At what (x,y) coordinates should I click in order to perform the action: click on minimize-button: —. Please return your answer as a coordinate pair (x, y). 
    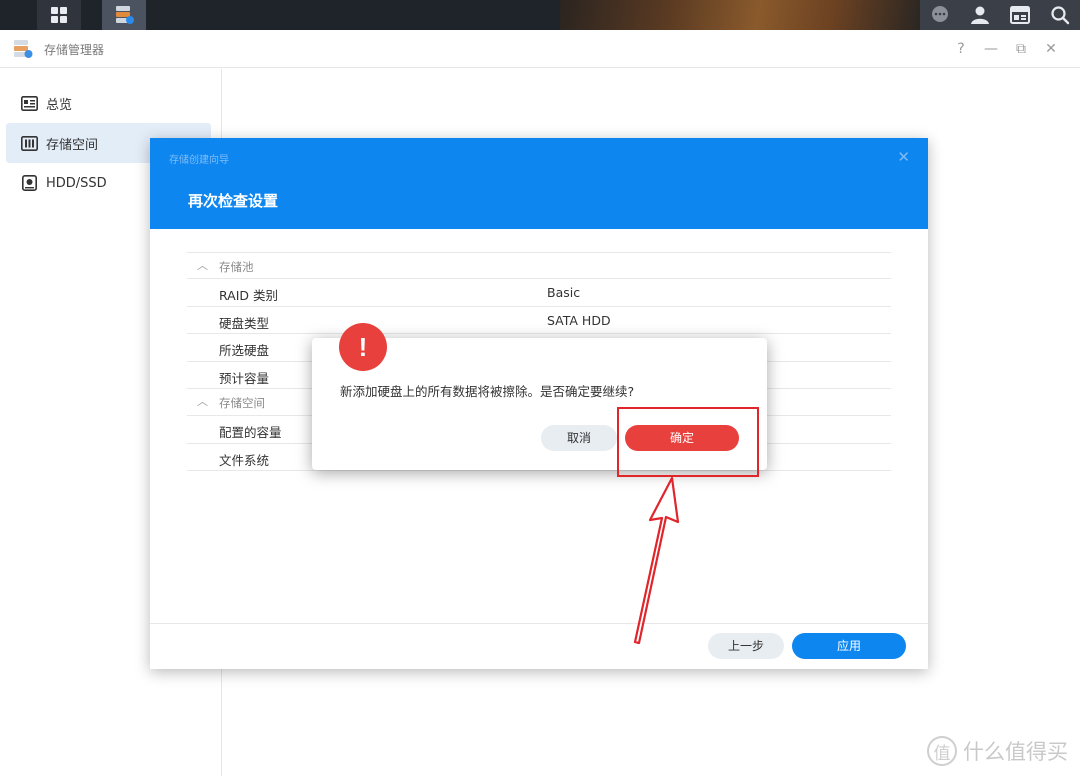
    Looking at the image, I should click on (991, 49).